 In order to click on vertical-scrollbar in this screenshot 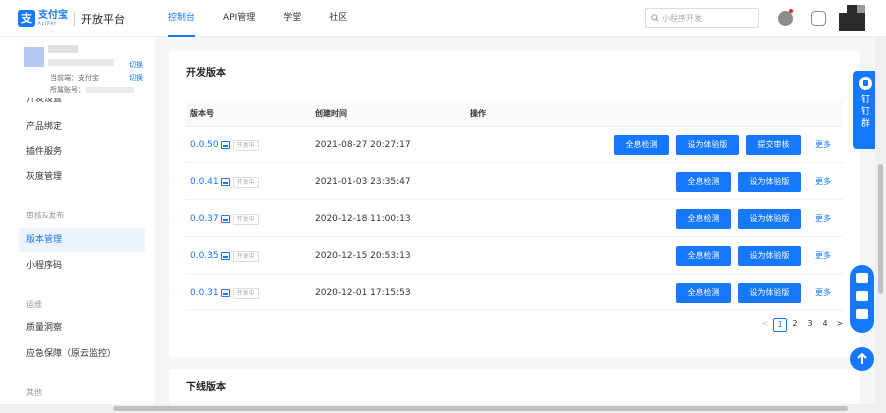, I will do `click(880, 225)`.